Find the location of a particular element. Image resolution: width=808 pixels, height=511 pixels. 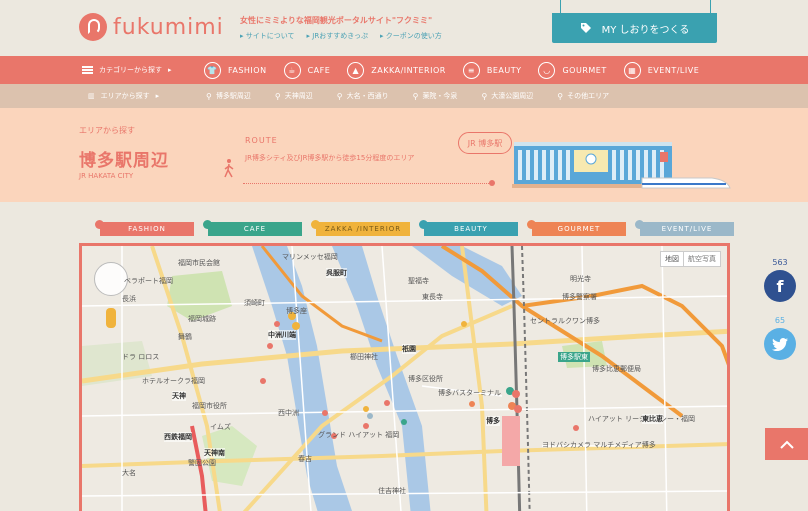

my-bookmark-button: MY しおりをつくる is located at coordinates (634, 28).